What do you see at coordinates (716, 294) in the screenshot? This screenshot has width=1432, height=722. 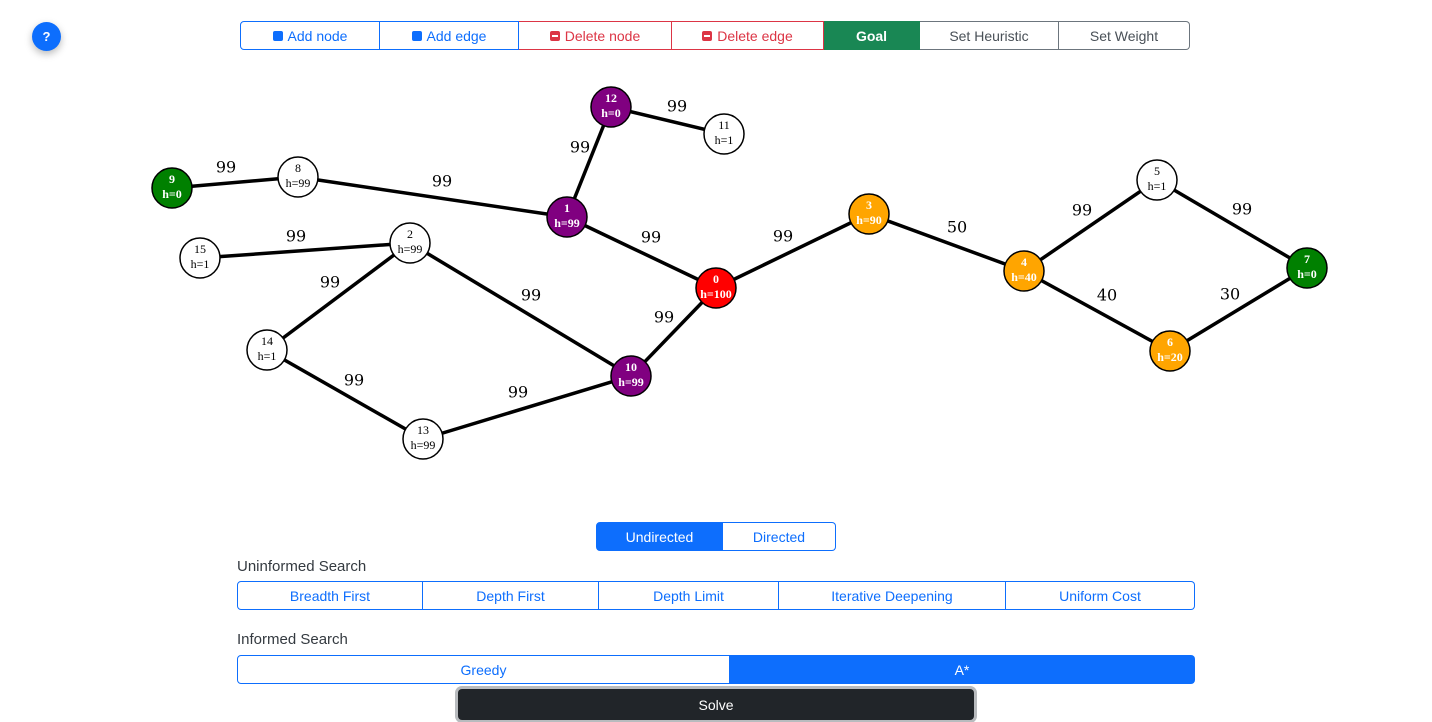 I see `node-heuristic-label: h=100` at bounding box center [716, 294].